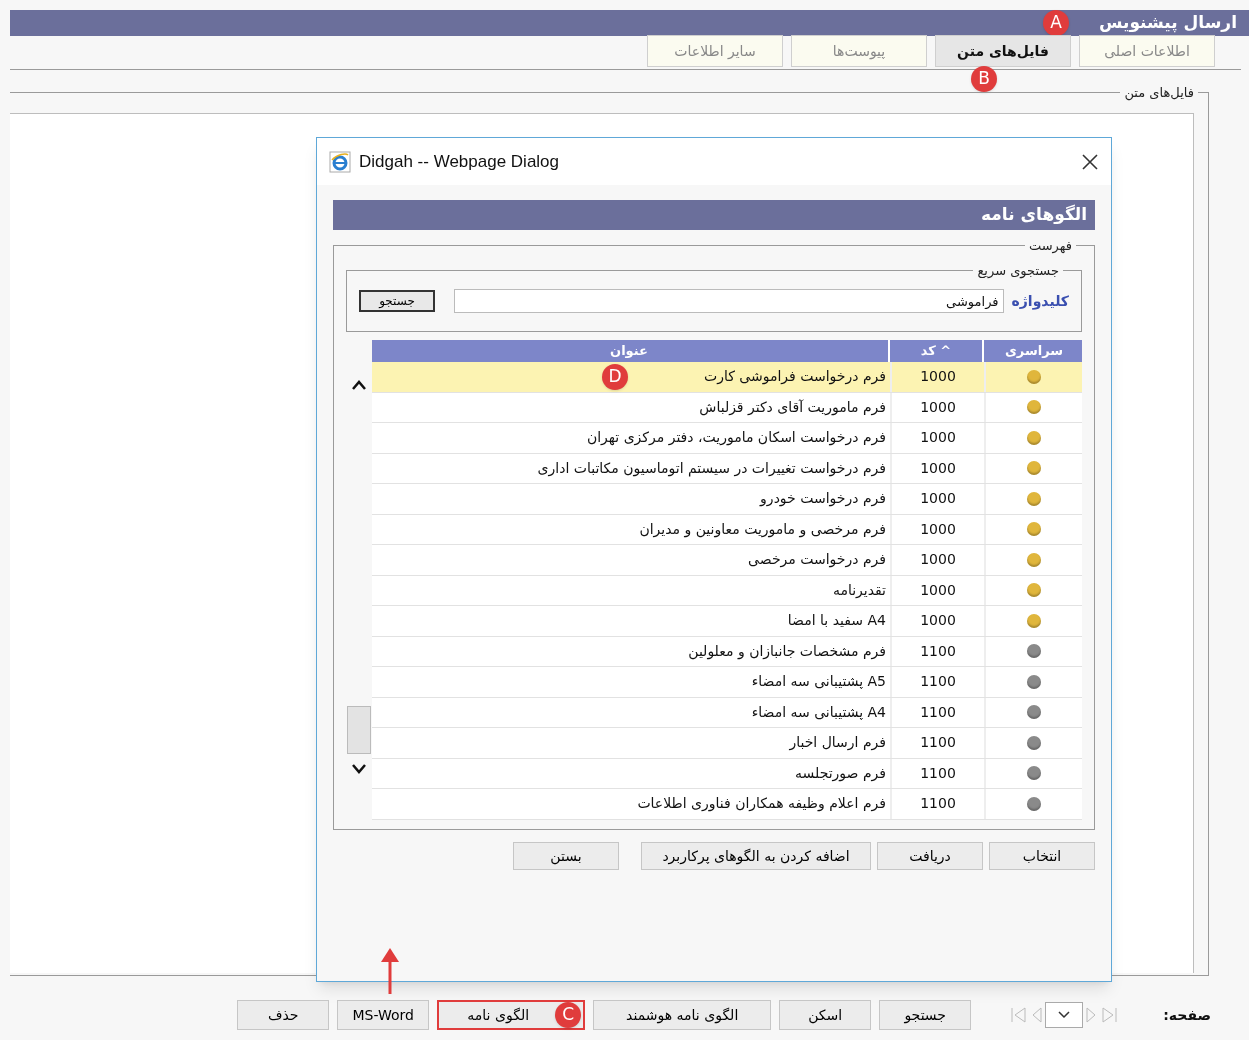 The image size is (1249, 1040). What do you see at coordinates (837, 743) in the screenshot?
I see `table-cell-text: فرم ارسال اخبار` at bounding box center [837, 743].